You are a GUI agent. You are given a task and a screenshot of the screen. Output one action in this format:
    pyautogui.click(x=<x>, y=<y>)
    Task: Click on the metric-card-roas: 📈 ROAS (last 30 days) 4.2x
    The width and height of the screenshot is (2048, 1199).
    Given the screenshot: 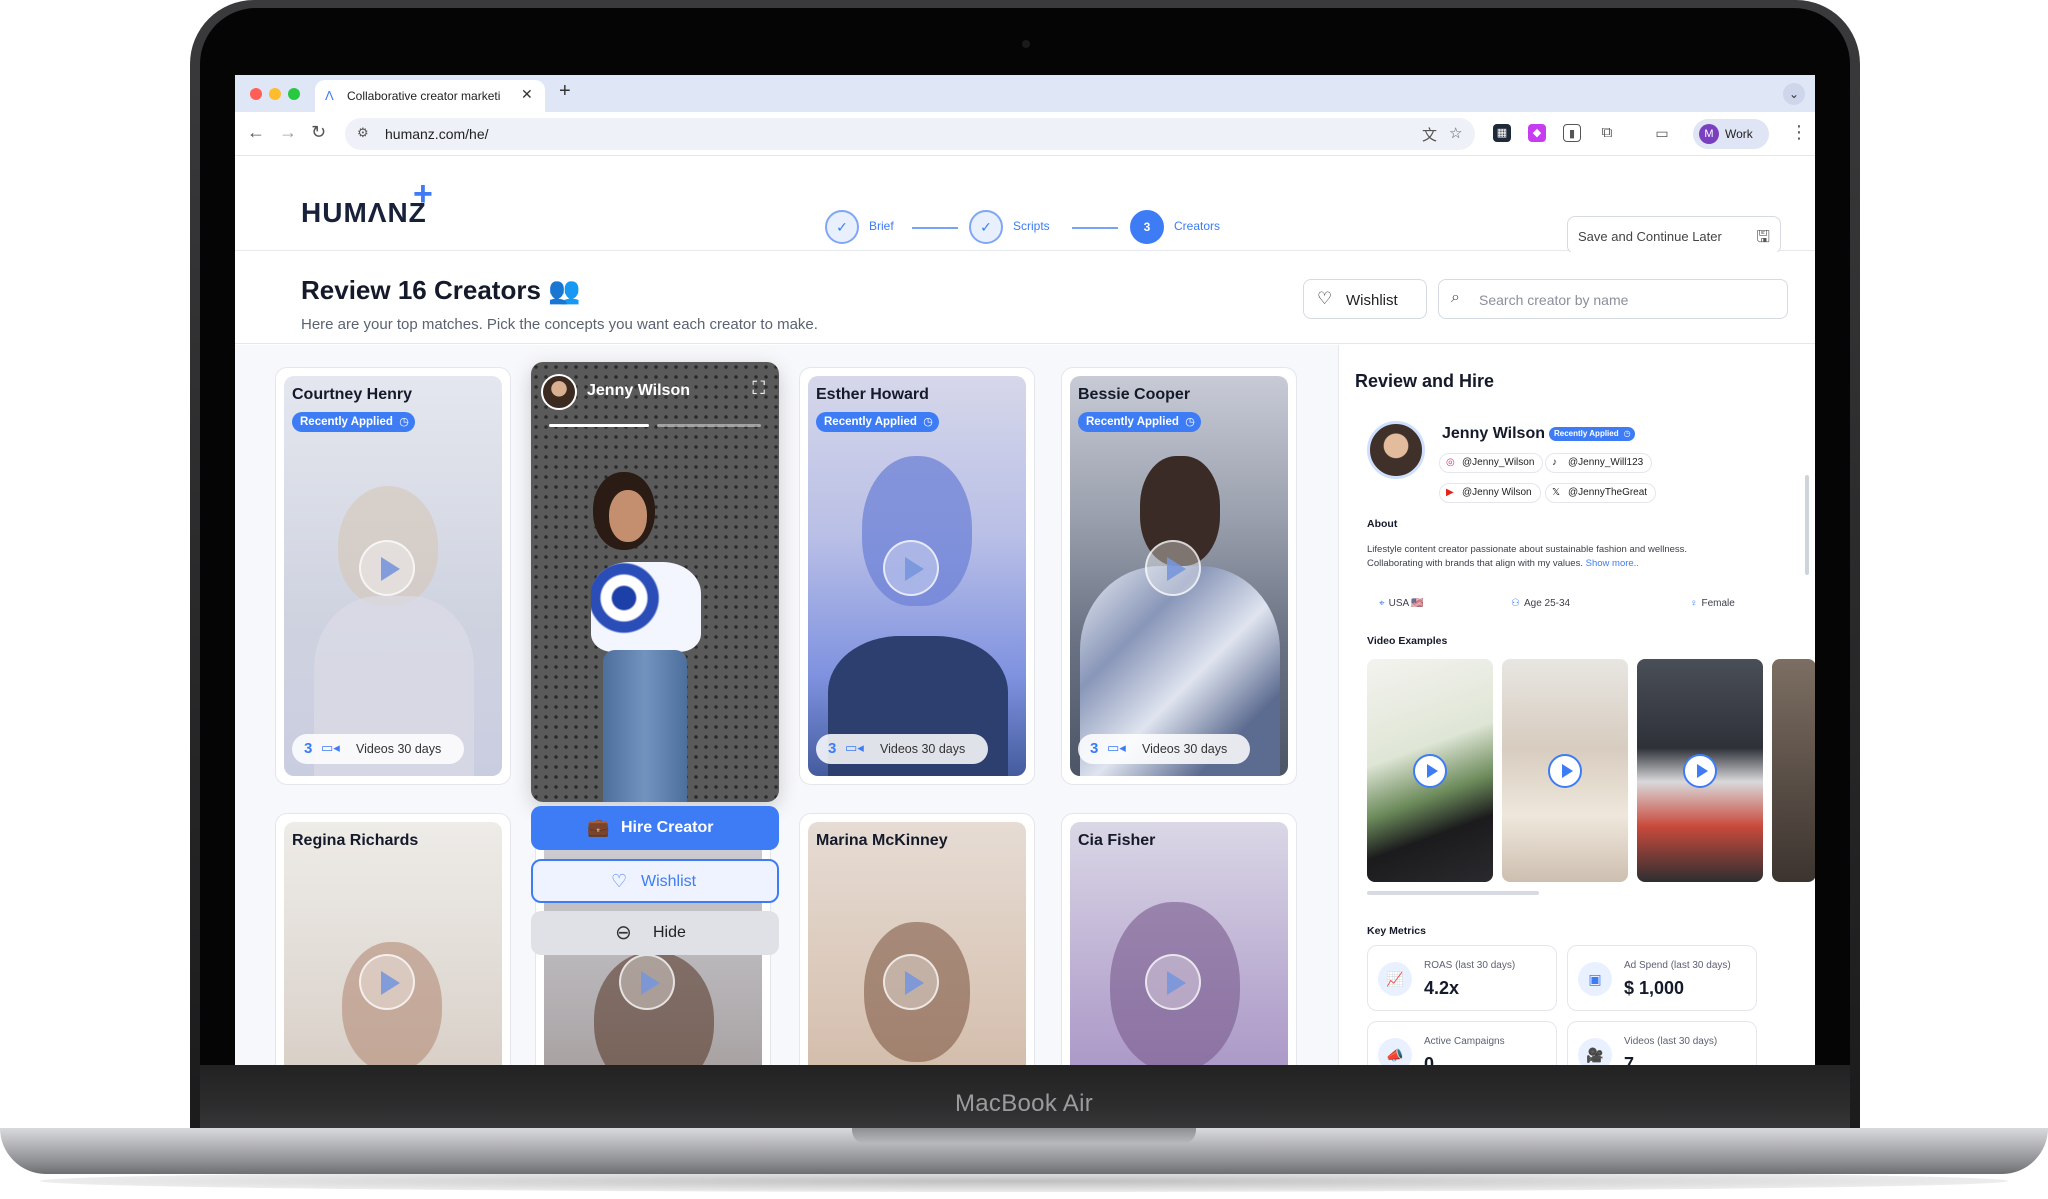 What is the action you would take?
    pyautogui.click(x=1462, y=978)
    